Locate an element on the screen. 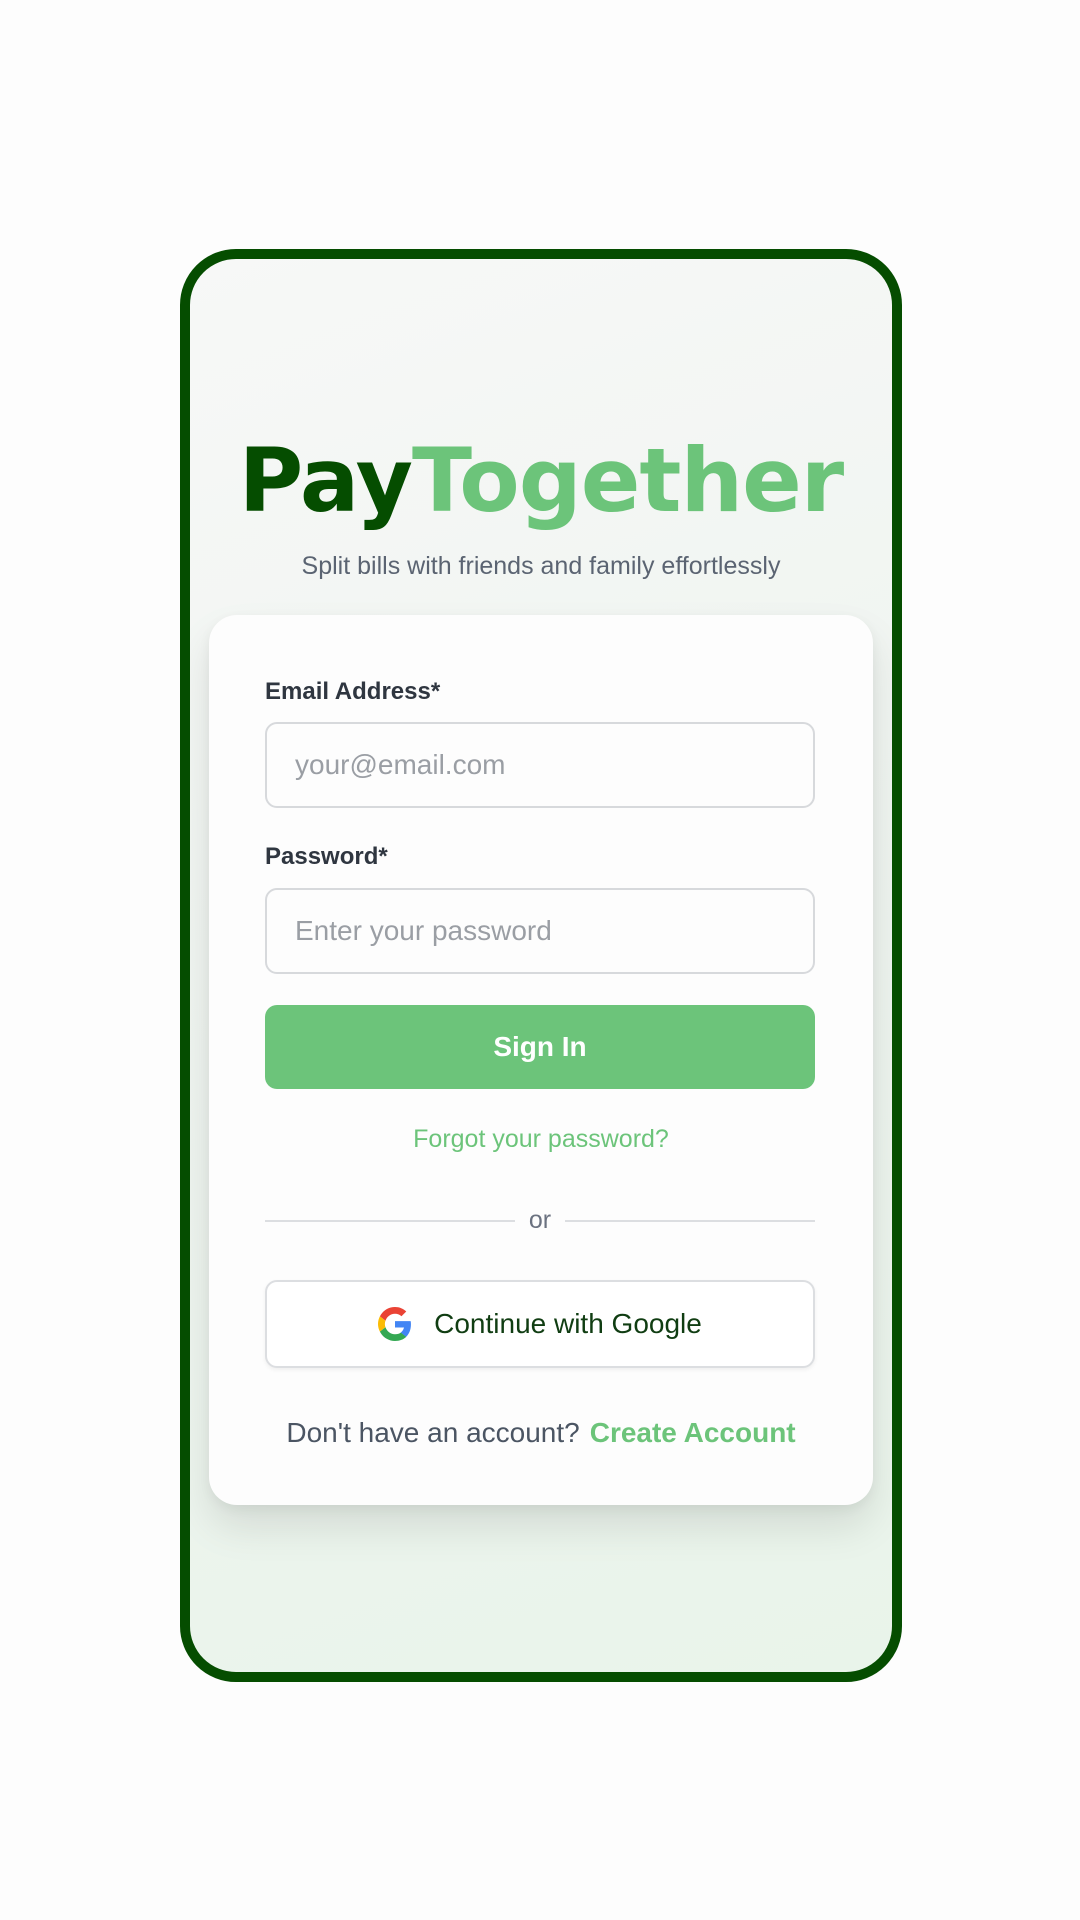 This screenshot has width=1080, height=1920. create-account-link: Create Account is located at coordinates (693, 1432).